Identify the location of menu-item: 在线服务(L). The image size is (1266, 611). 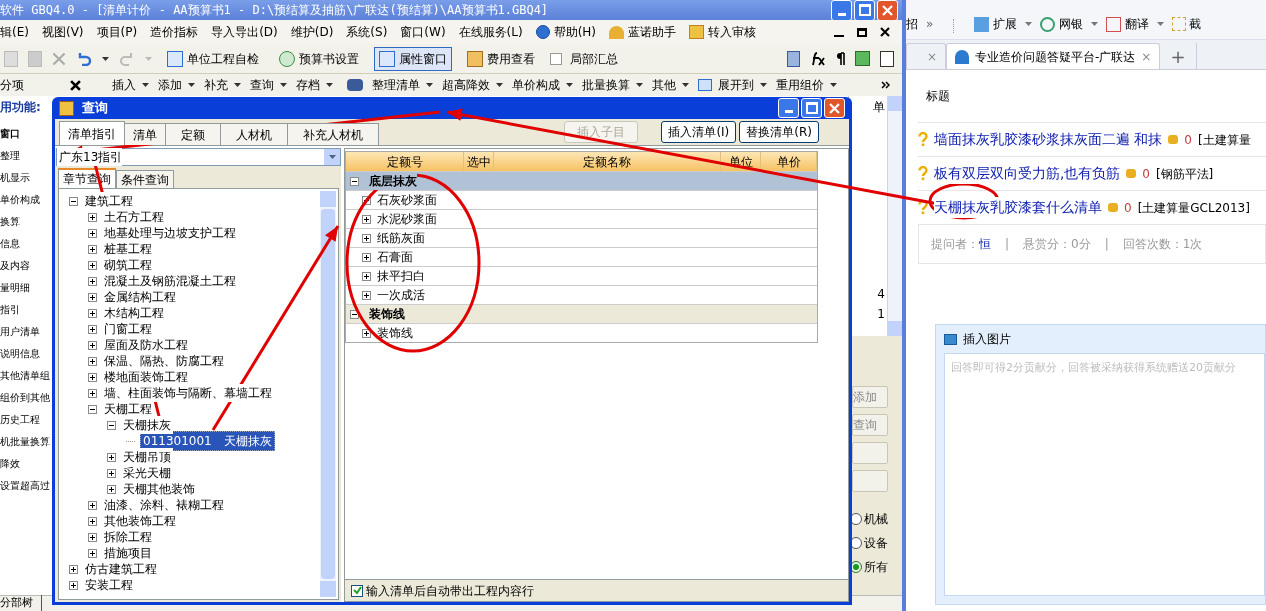
(490, 32).